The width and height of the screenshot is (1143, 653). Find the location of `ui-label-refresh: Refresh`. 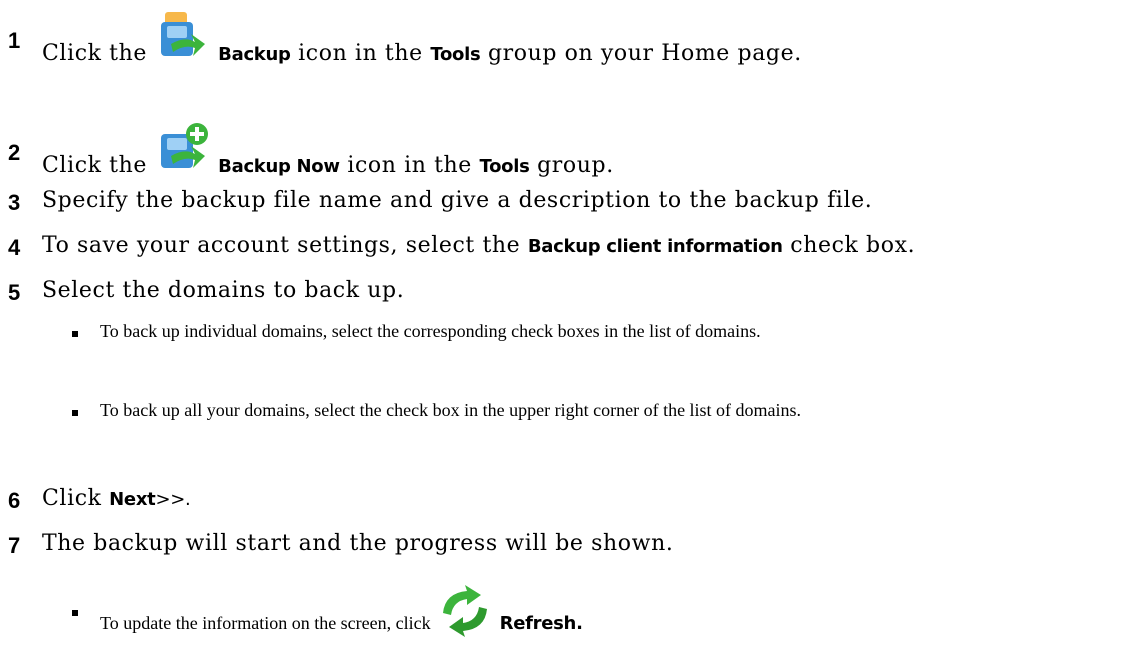

ui-label-refresh: Refresh is located at coordinates (538, 624).